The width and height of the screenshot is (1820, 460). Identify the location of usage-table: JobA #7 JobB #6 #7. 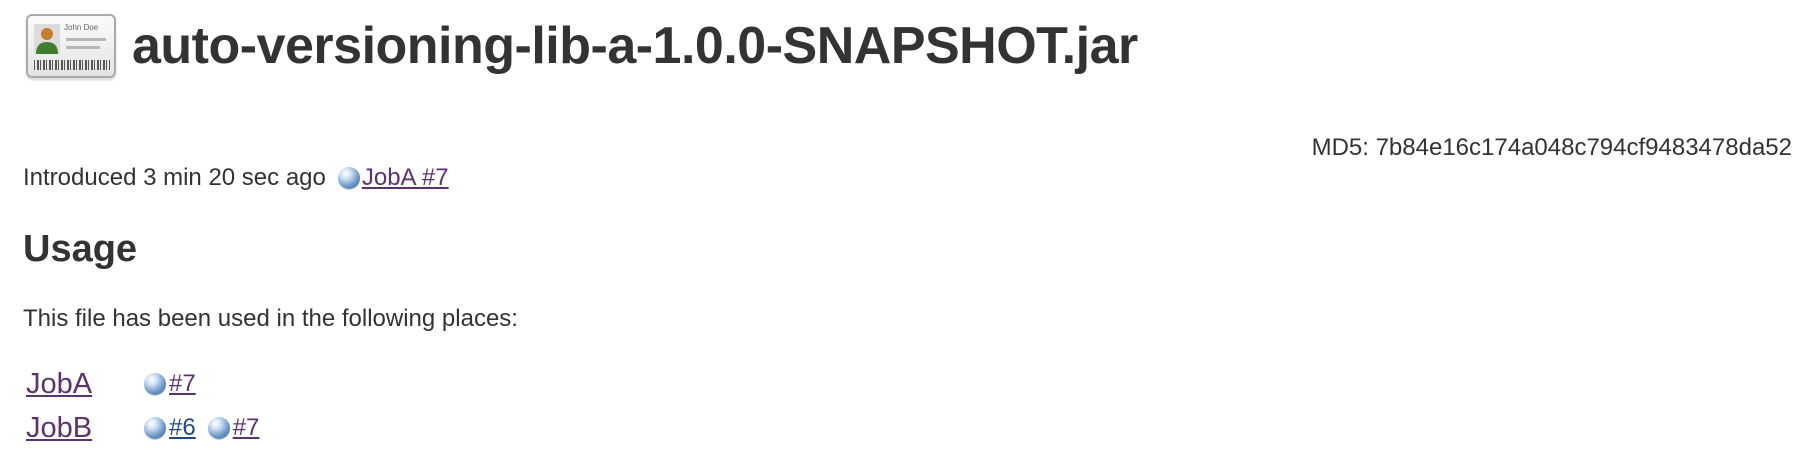
(148, 406).